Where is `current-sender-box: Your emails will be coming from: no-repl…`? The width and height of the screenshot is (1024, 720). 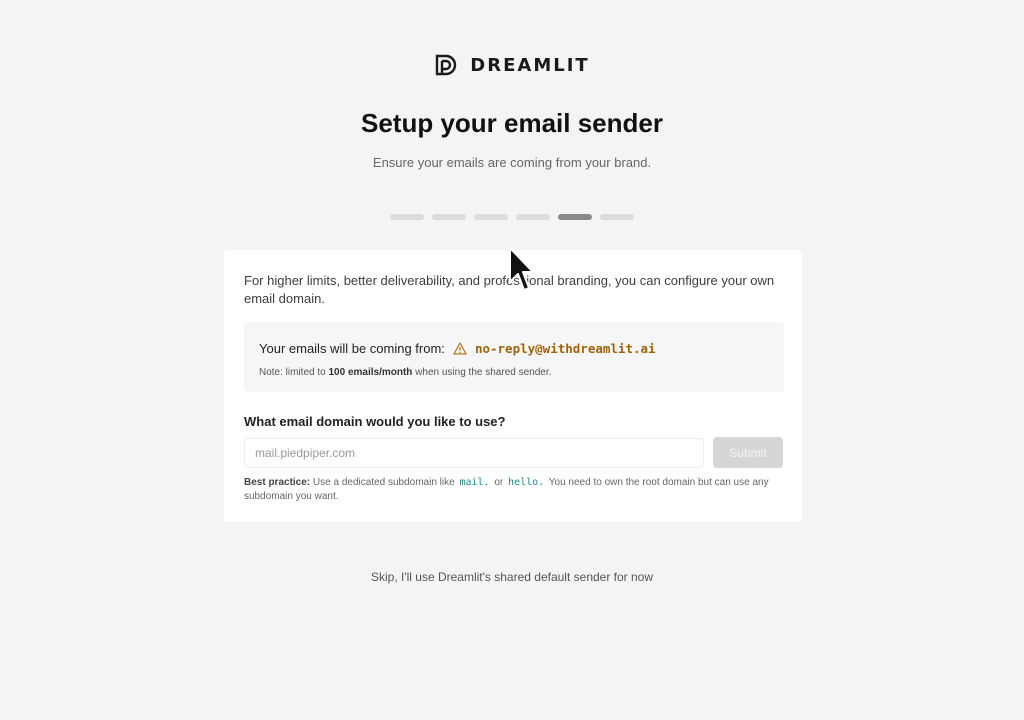 current-sender-box: Your emails will be coming from: no-repl… is located at coordinates (514, 357).